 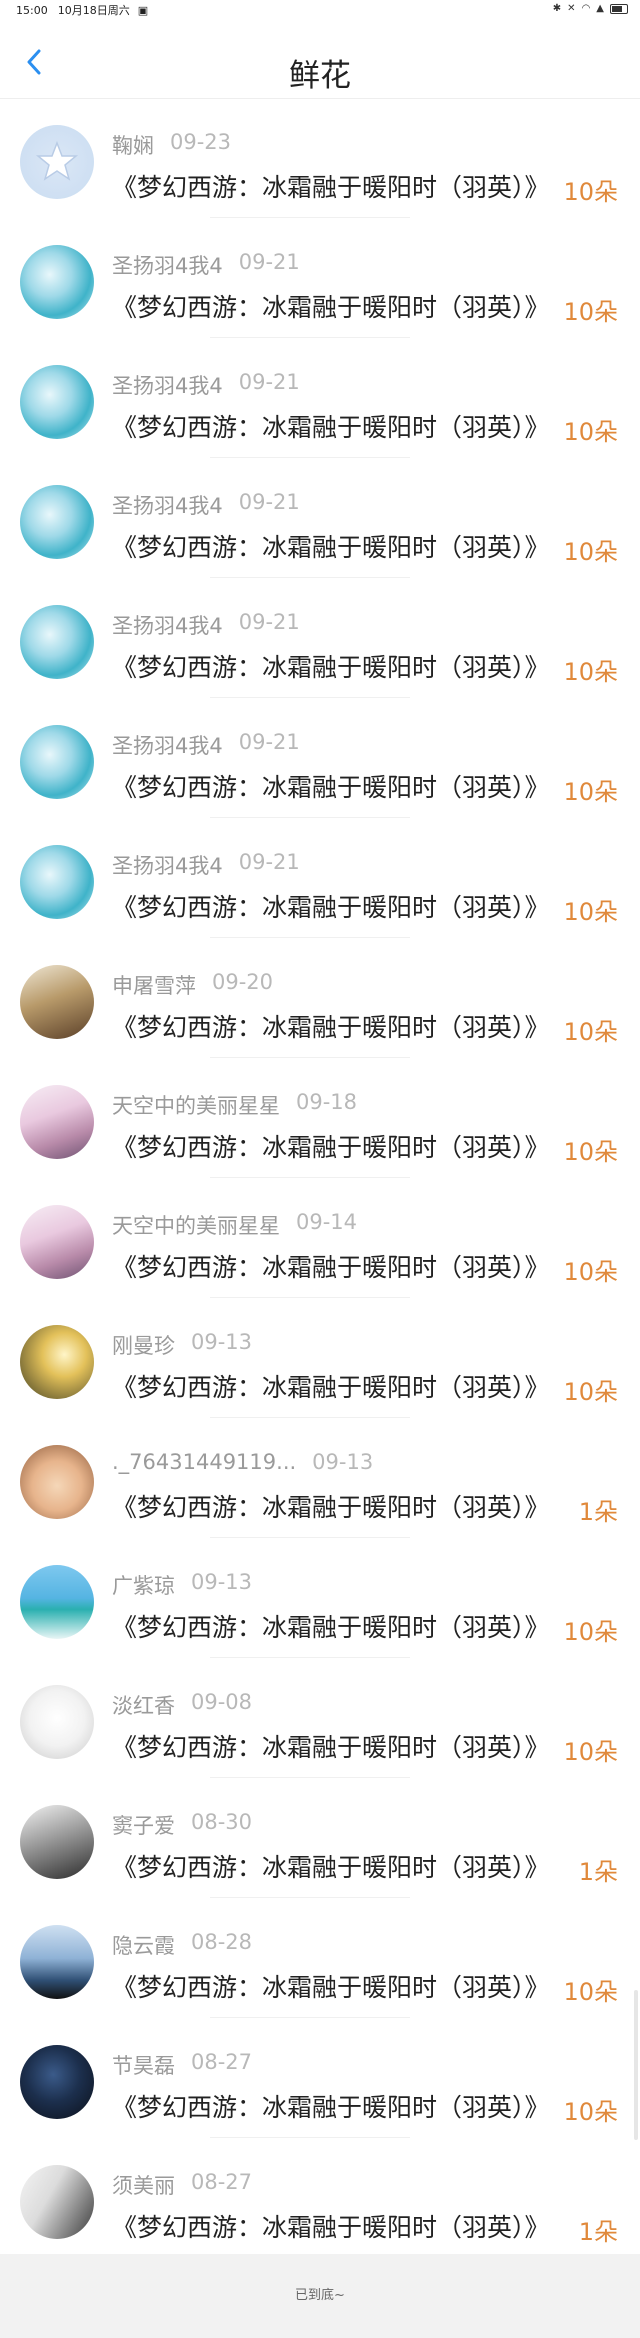 I want to click on user-name: 窦子爱, so click(x=143, y=1826).